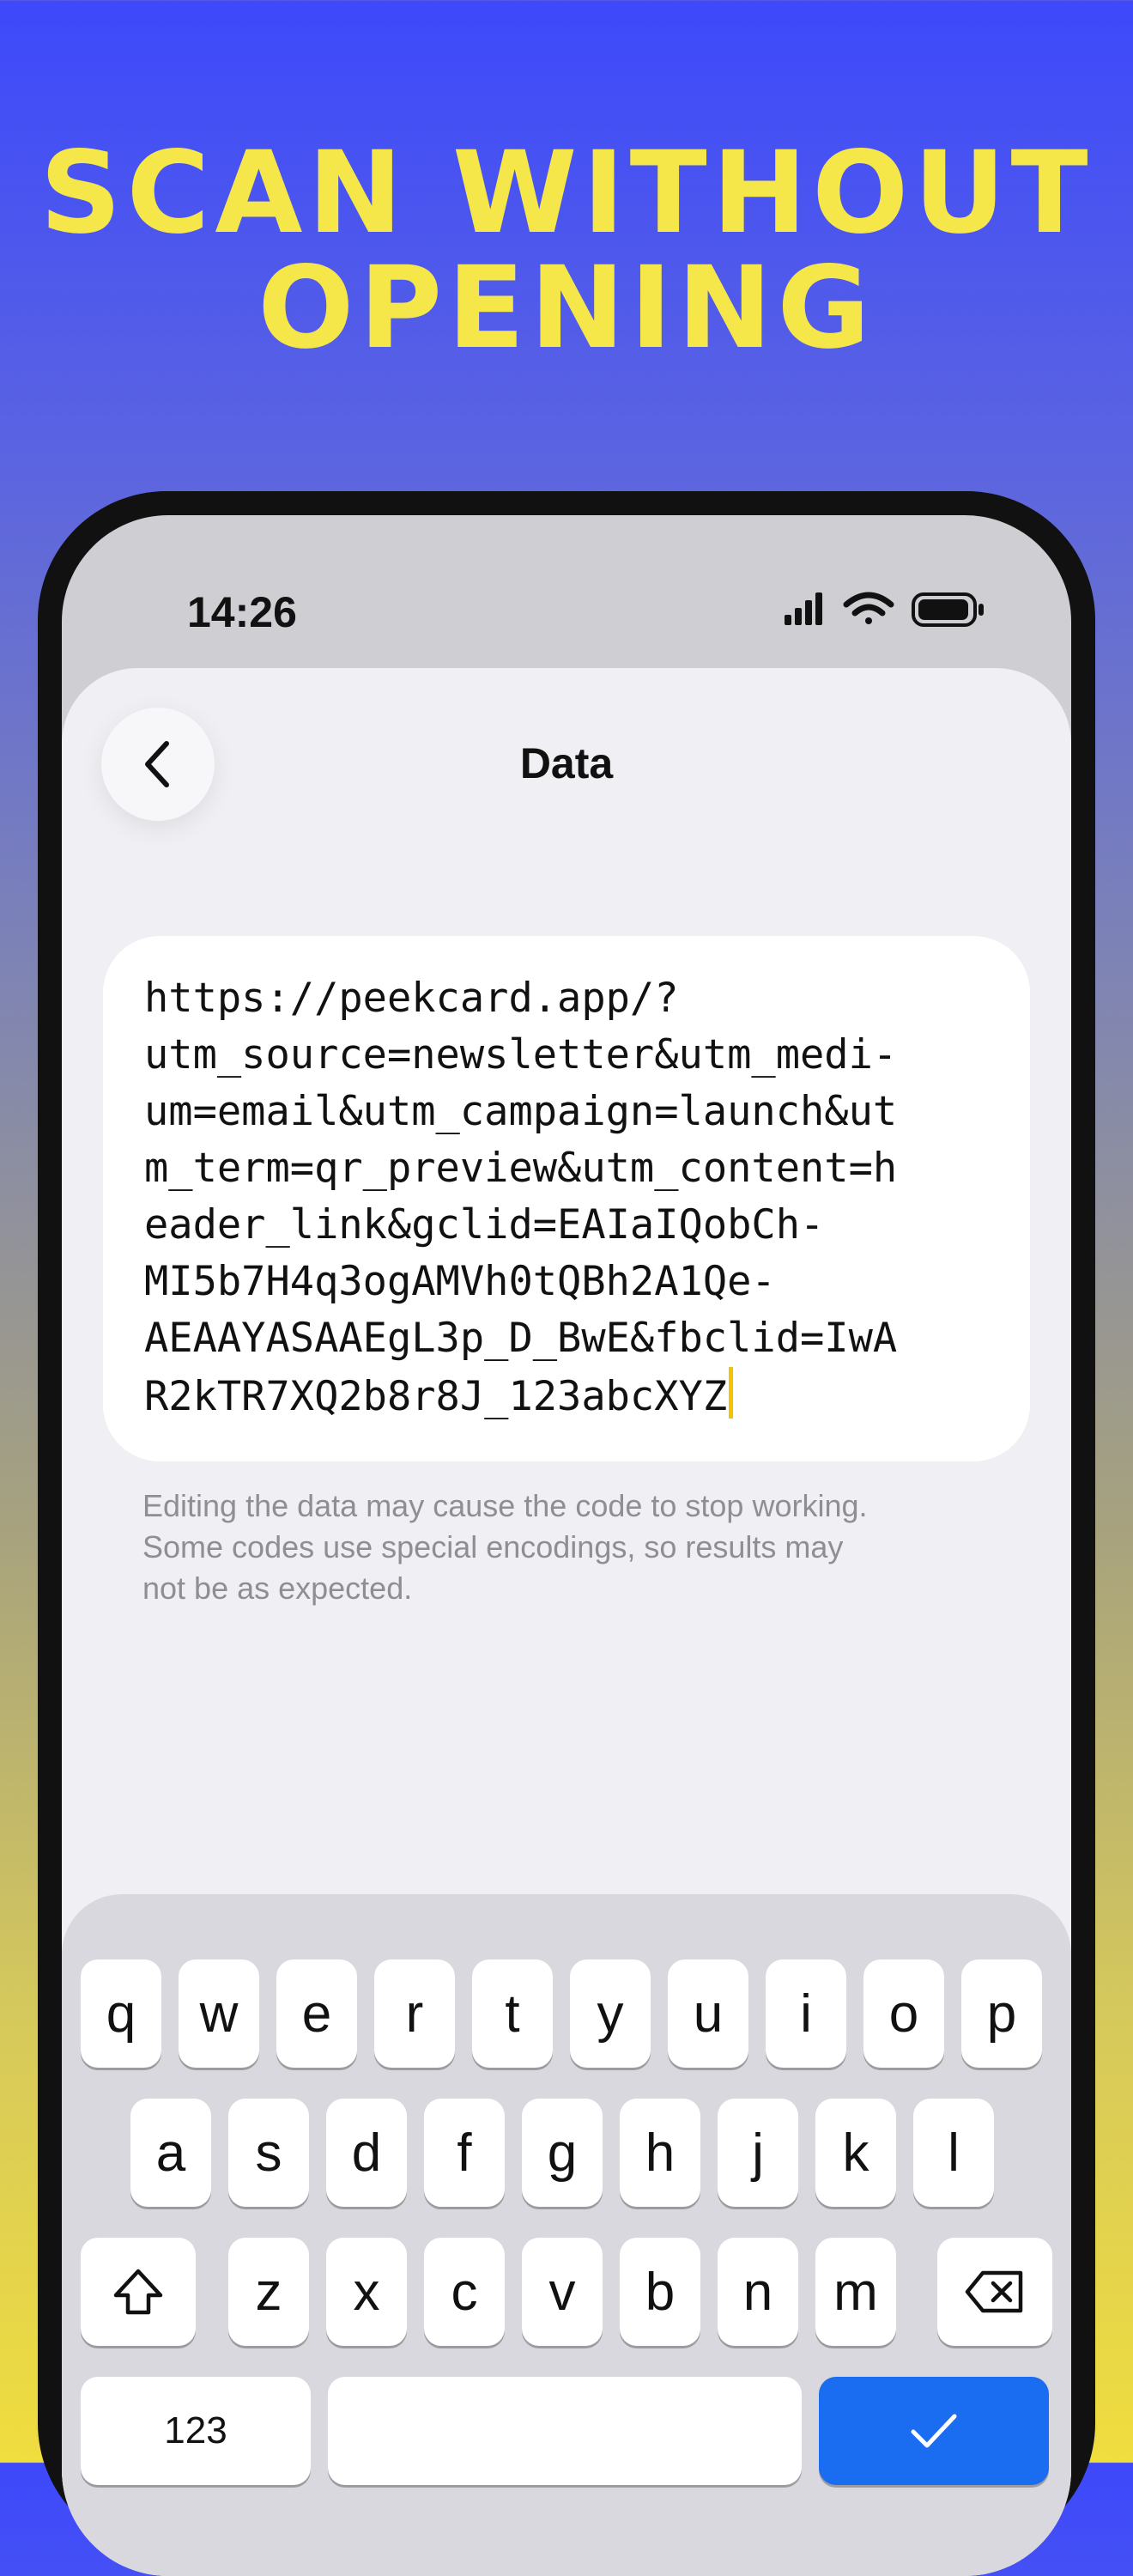 Image resolution: width=1133 pixels, height=2576 pixels. What do you see at coordinates (660, 2153) in the screenshot?
I see `key-h: h` at bounding box center [660, 2153].